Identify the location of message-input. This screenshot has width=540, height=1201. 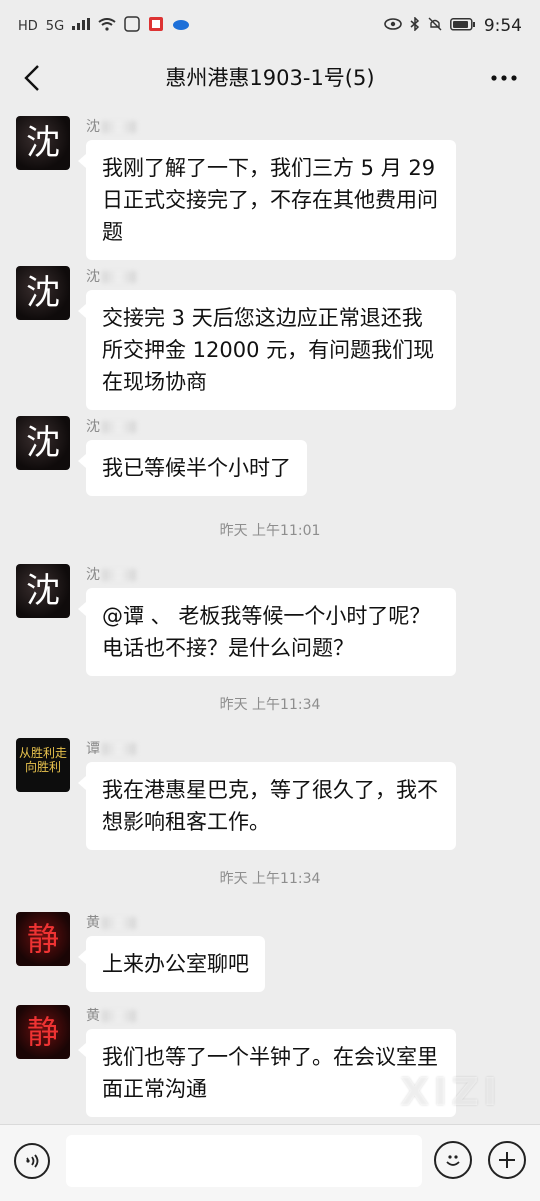
(244, 1161).